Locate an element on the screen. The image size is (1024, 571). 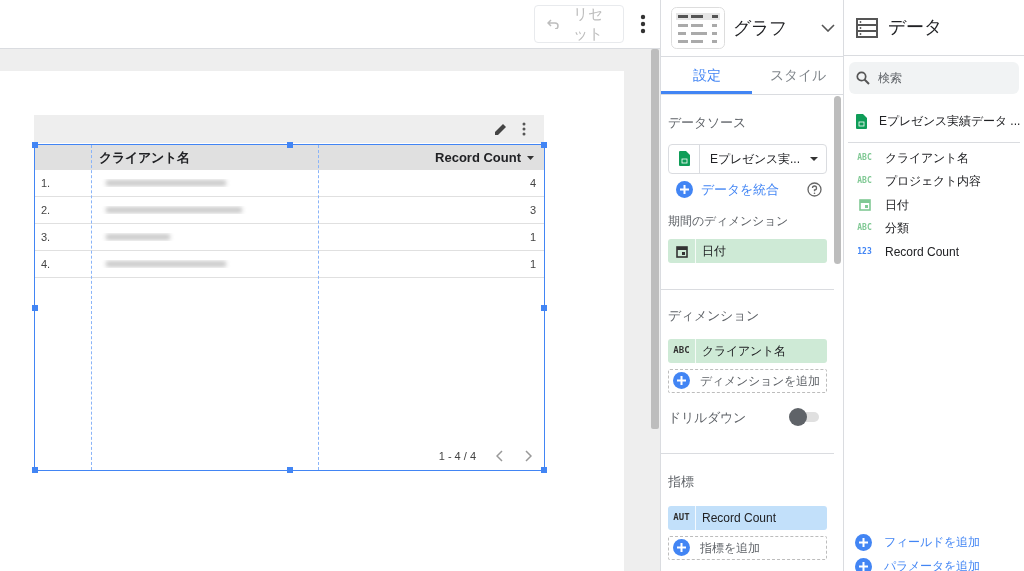
type-label: 123 is located at coordinates (864, 251).